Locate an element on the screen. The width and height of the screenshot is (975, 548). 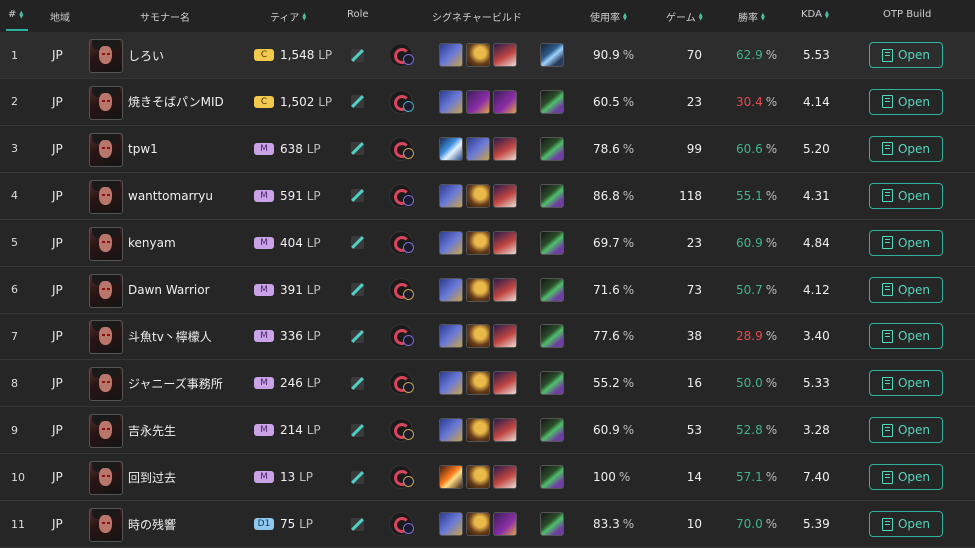
header-tier: ティア ▲ ▼ is located at coordinates (288, 16).